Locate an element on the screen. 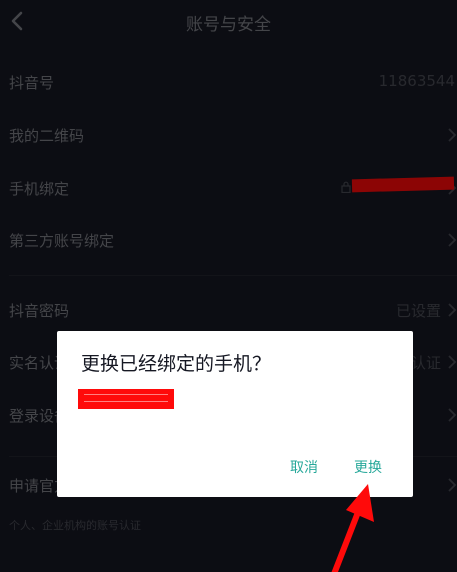  dialog-phone-redaction is located at coordinates (126, 399).